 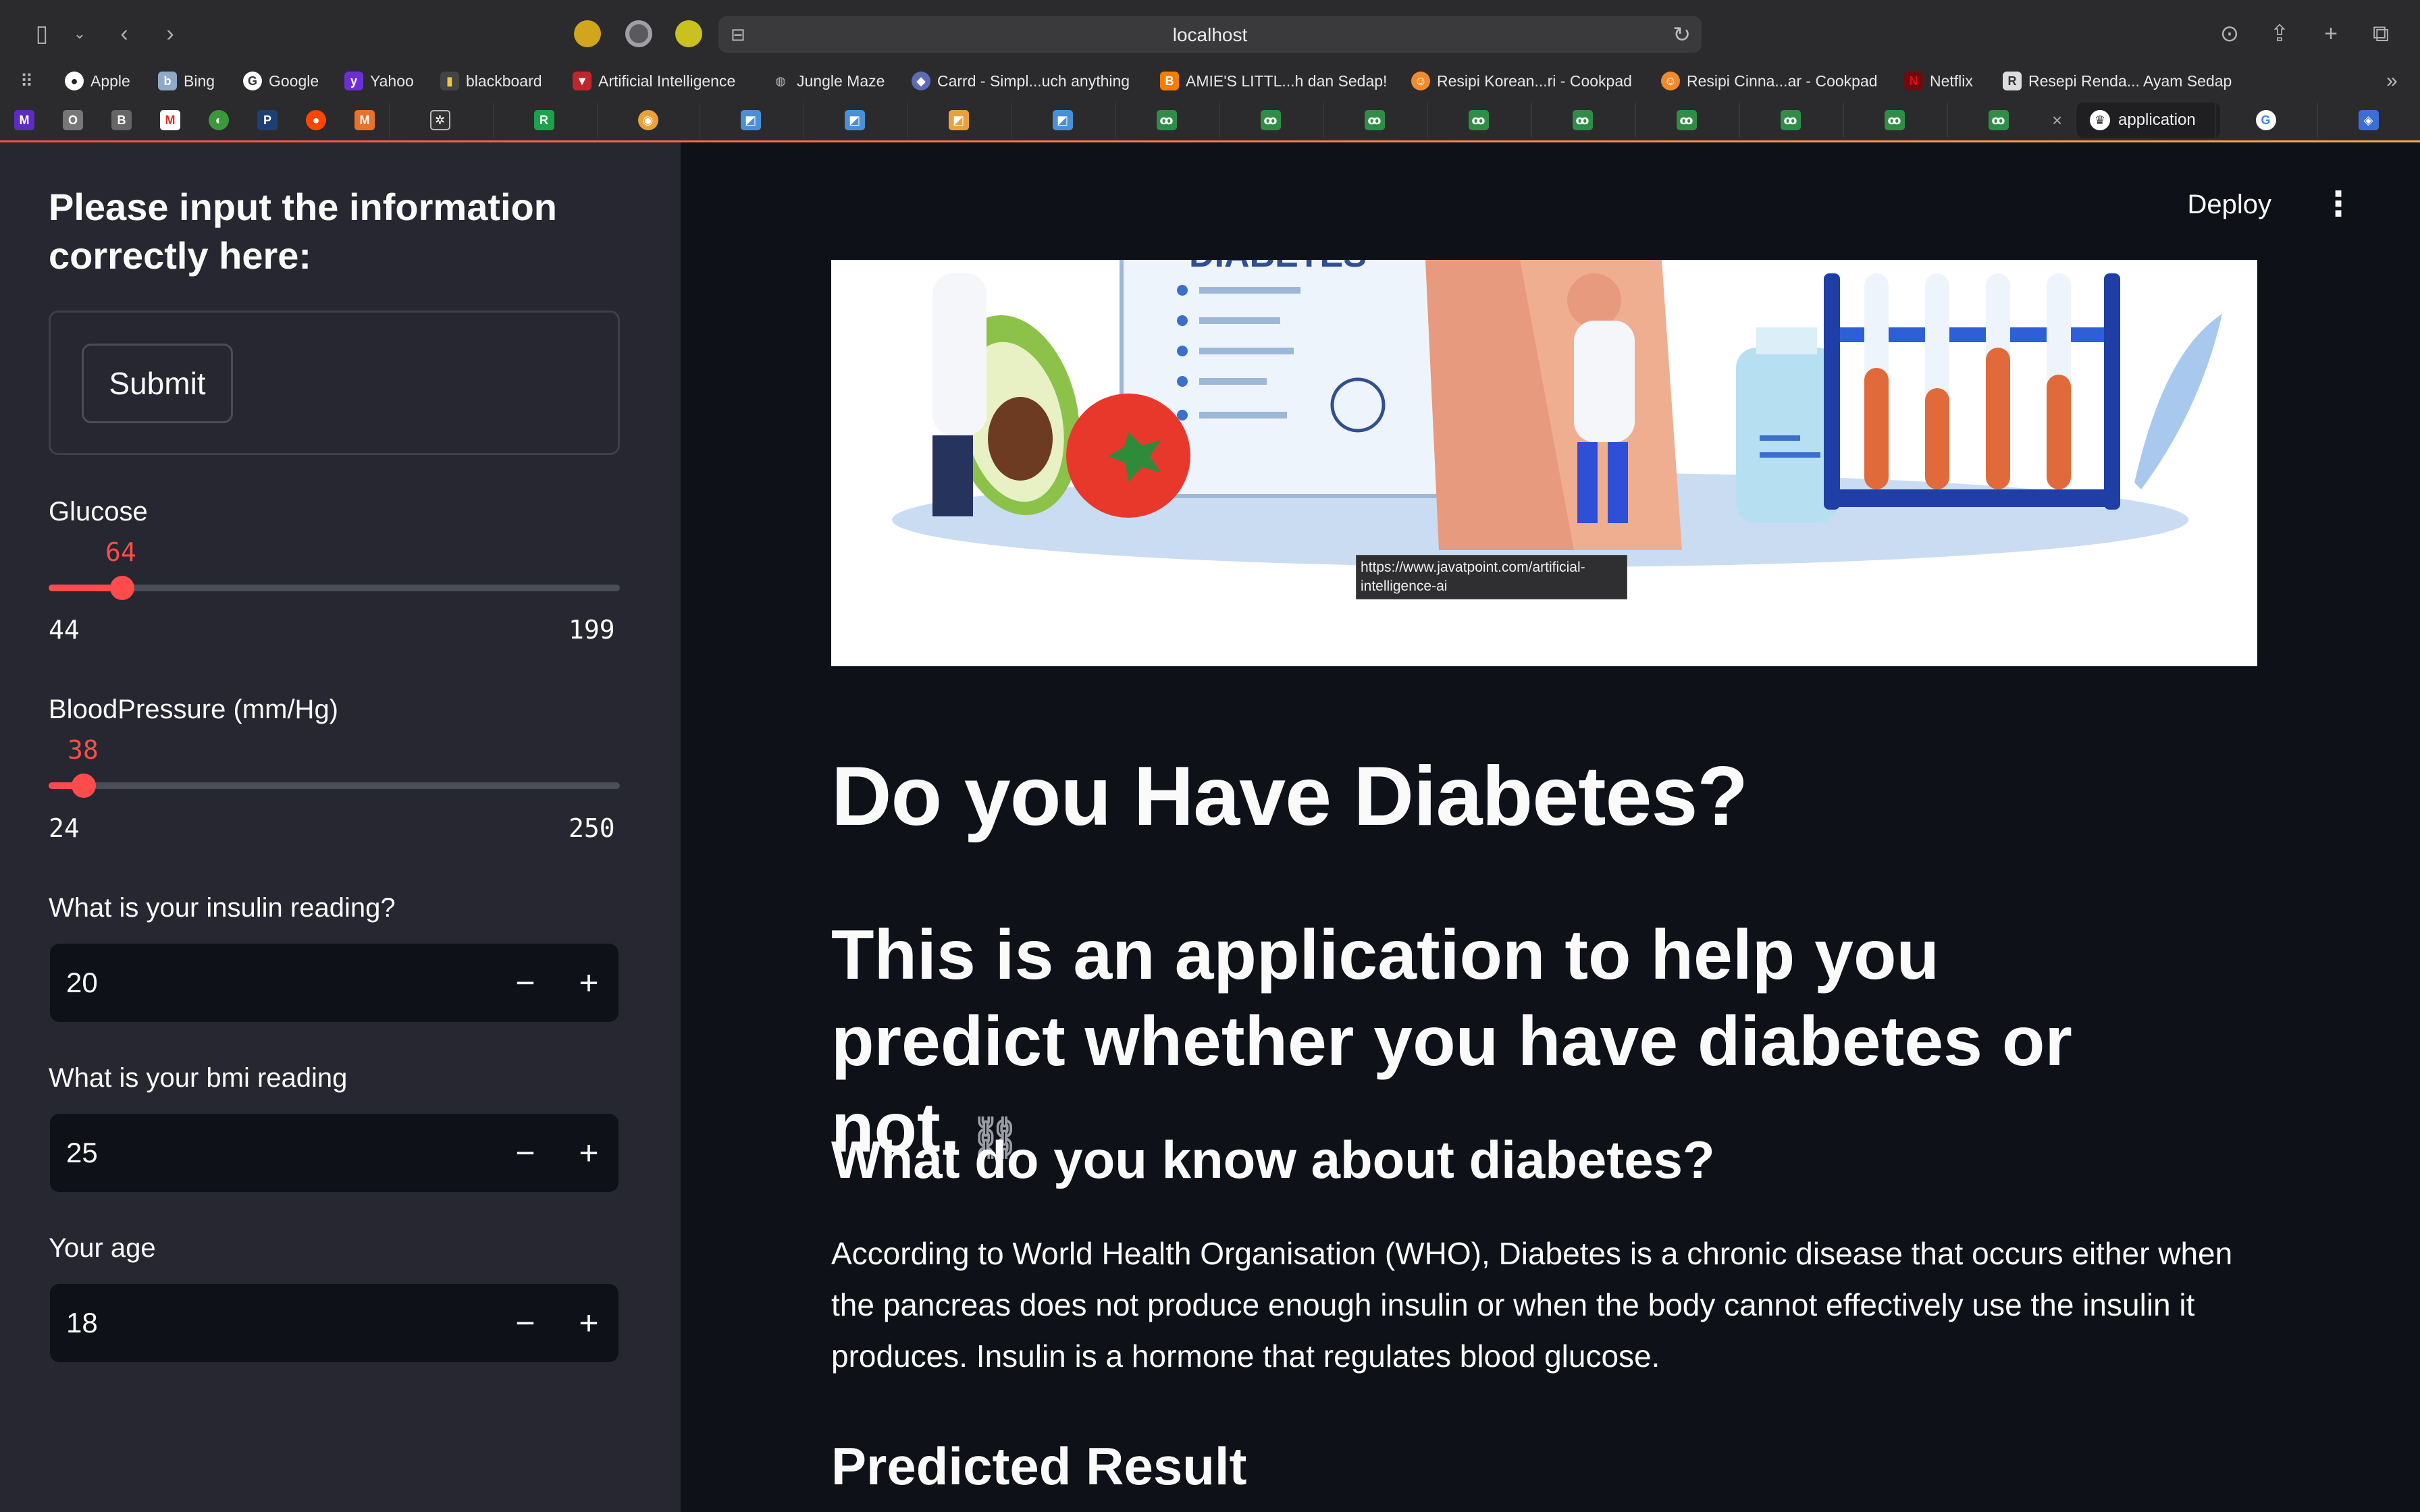 What do you see at coordinates (1894, 120) in the screenshot?
I see `tab-15: ꝏ` at bounding box center [1894, 120].